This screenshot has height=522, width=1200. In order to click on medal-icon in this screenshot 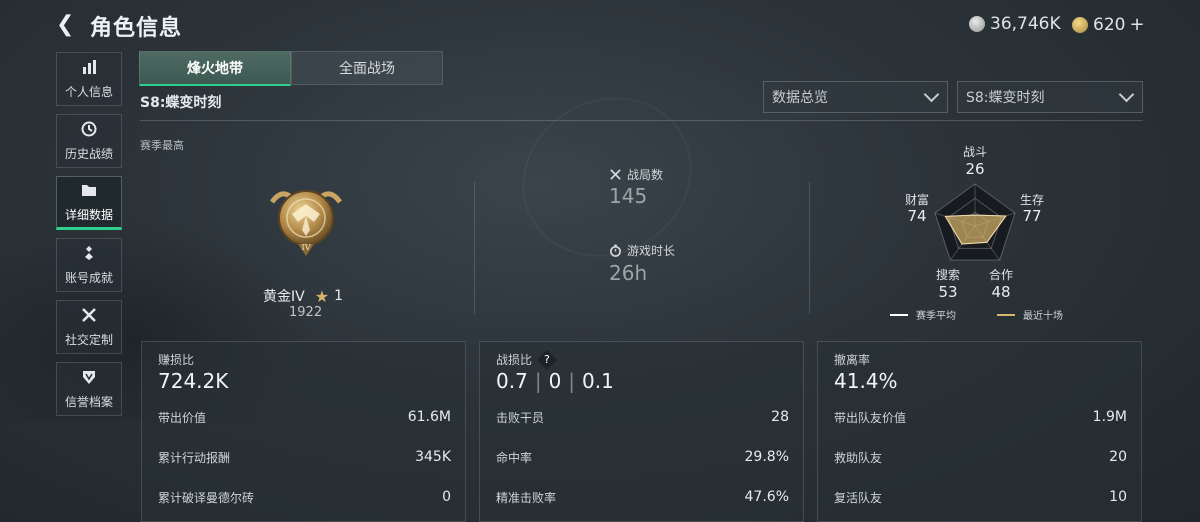, I will do `click(89, 255)`.